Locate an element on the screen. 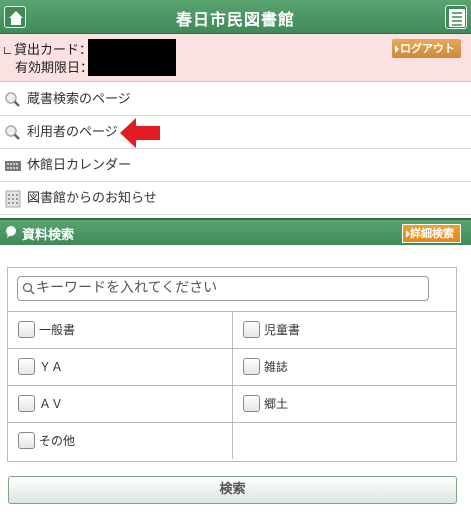  nav-item-label: 休館日カレンダー is located at coordinates (79, 165).